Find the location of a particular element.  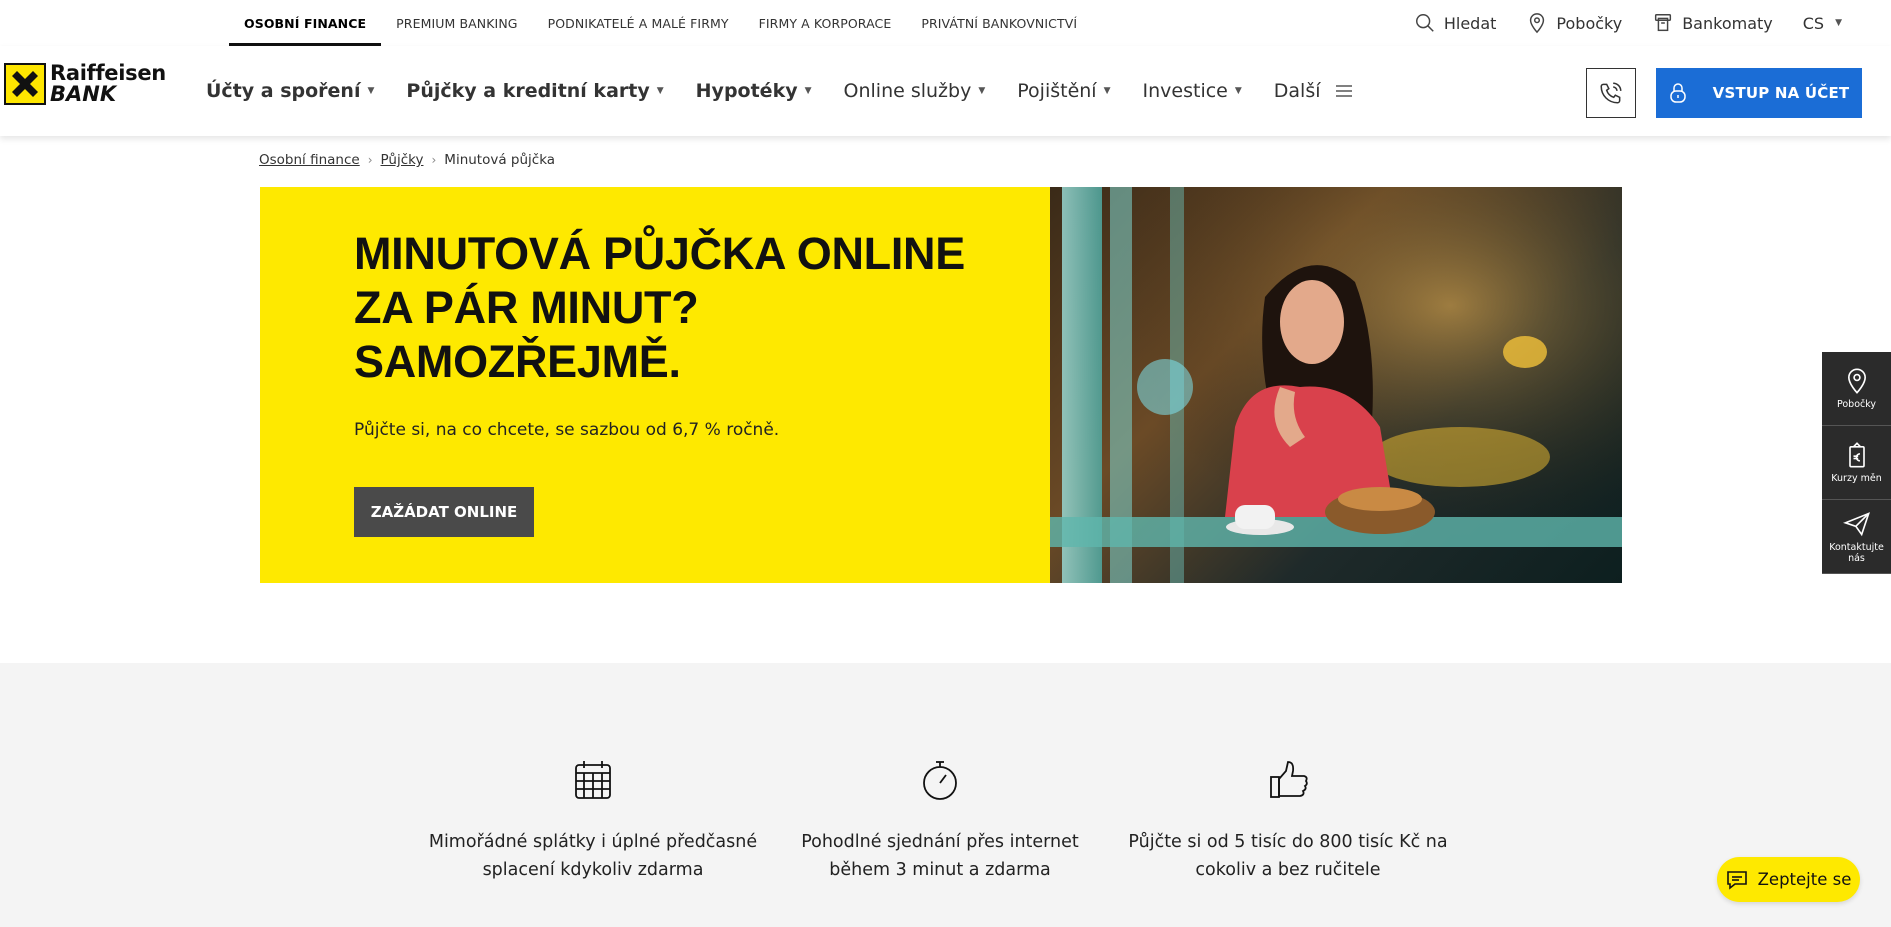

atms-label: Bankomaty is located at coordinates (1727, 23).